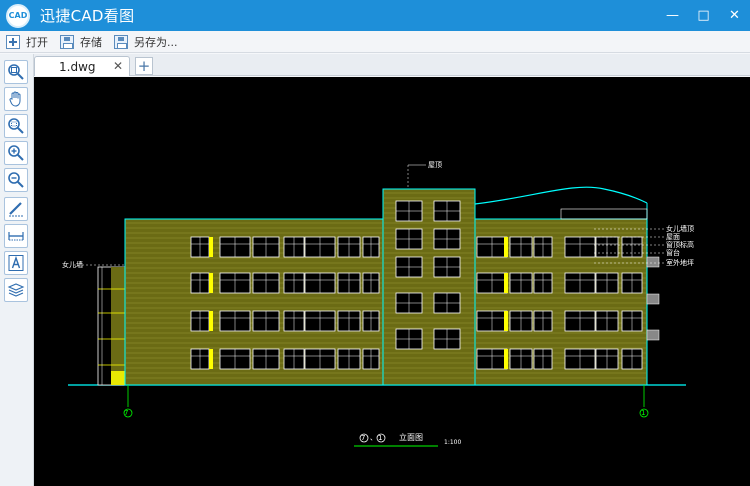  I want to click on layers-icon, so click(16, 290).